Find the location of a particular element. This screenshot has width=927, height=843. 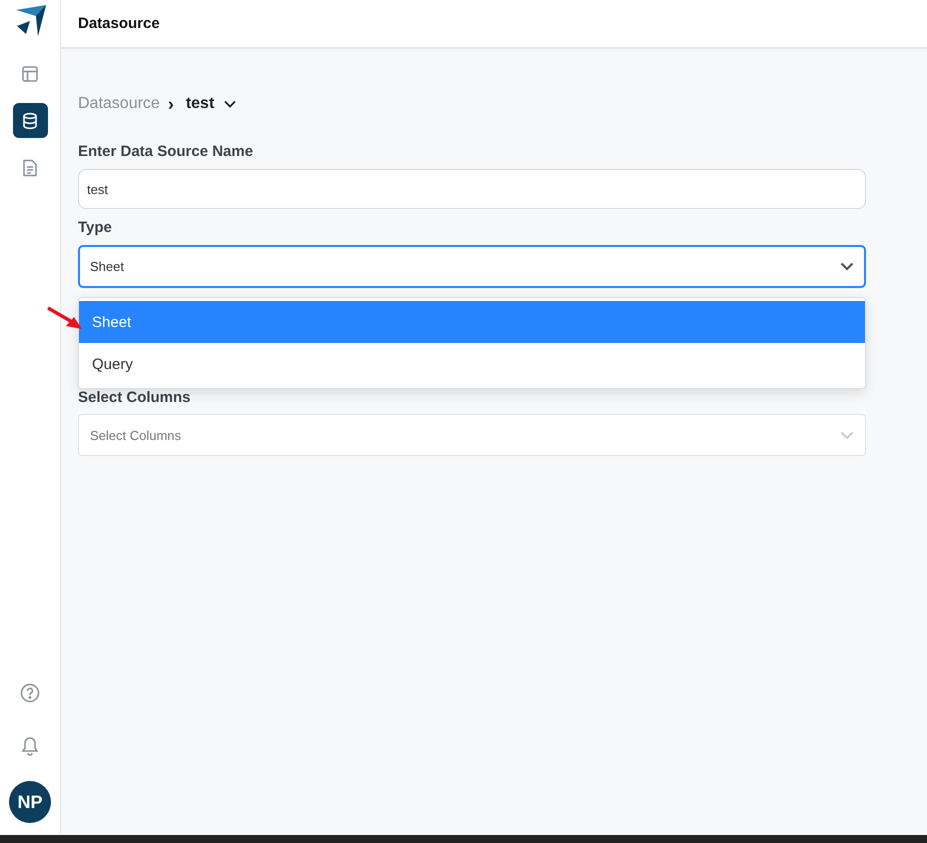

nav-button is located at coordinates (30, 120).